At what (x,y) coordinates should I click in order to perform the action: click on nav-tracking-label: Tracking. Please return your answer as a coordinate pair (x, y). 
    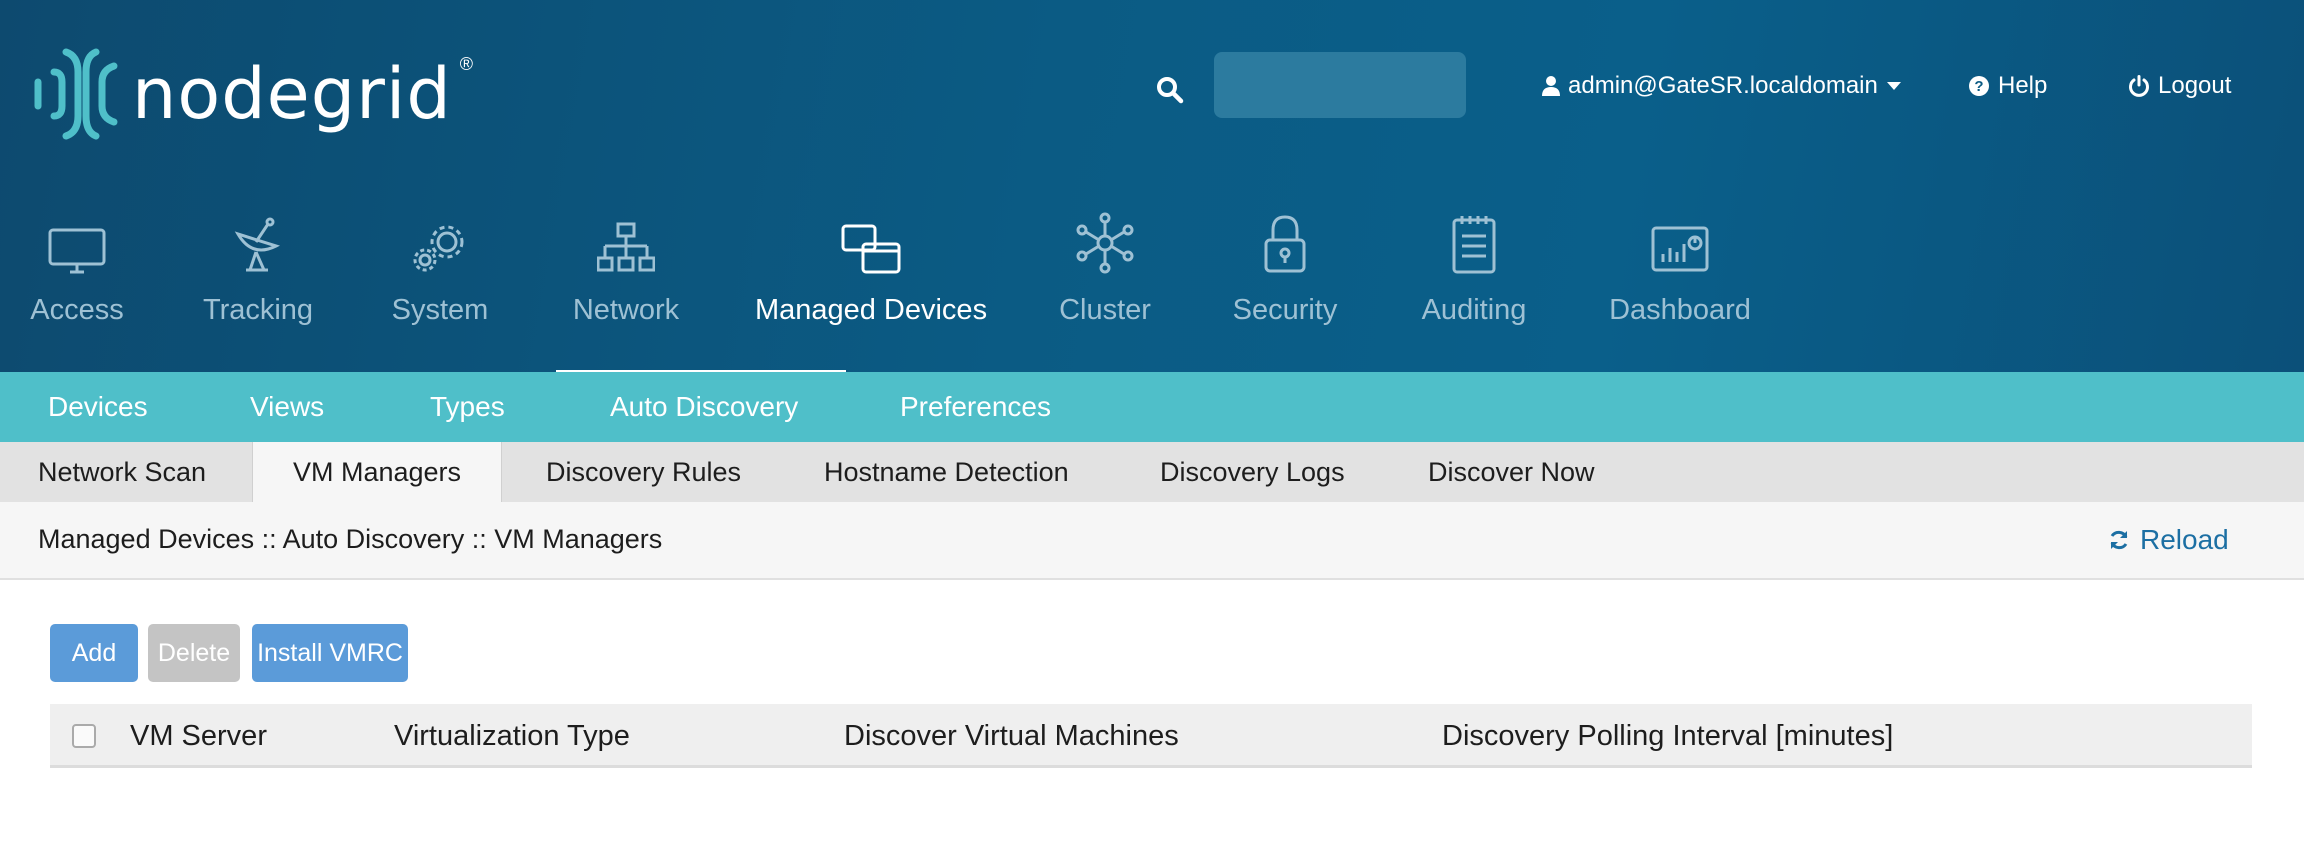
    Looking at the image, I should click on (258, 310).